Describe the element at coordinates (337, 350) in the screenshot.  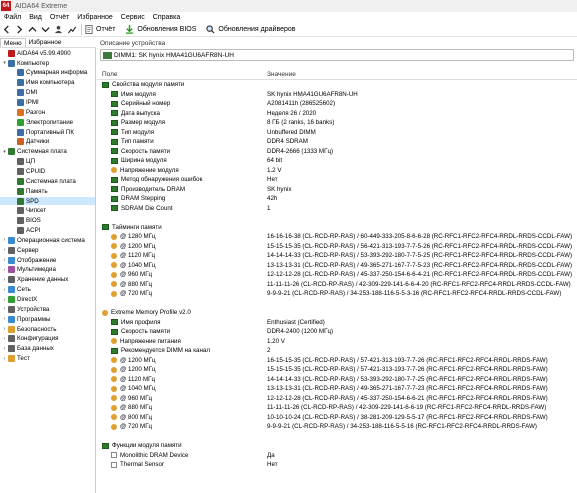
I see `property-row: Рекомендуется DIMM на канал 2` at that location.